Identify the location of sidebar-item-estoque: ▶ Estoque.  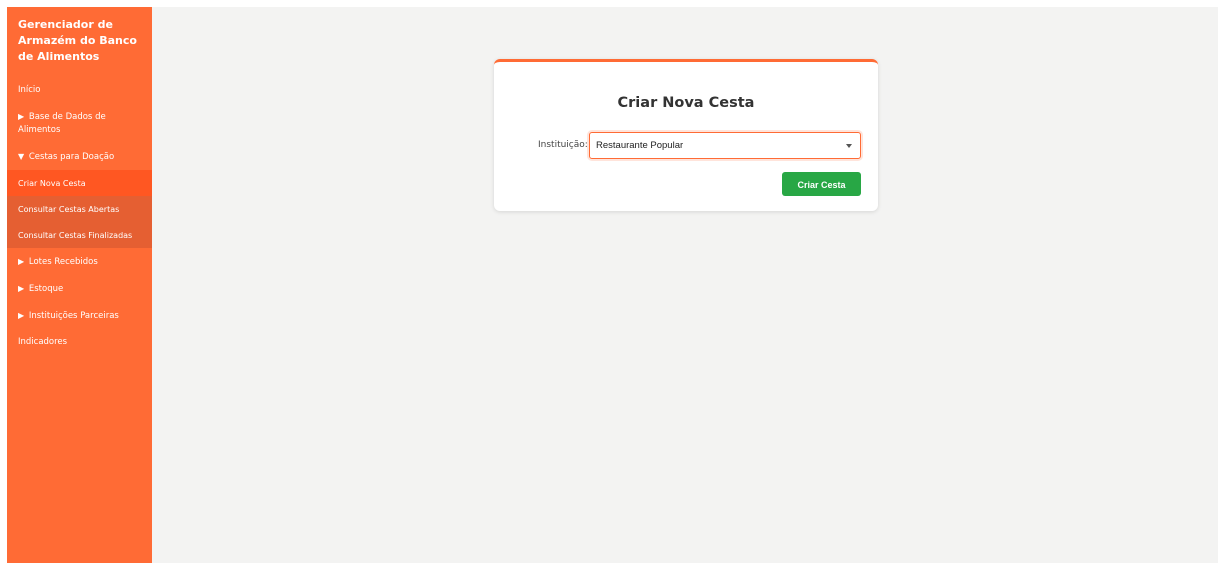
(79, 288).